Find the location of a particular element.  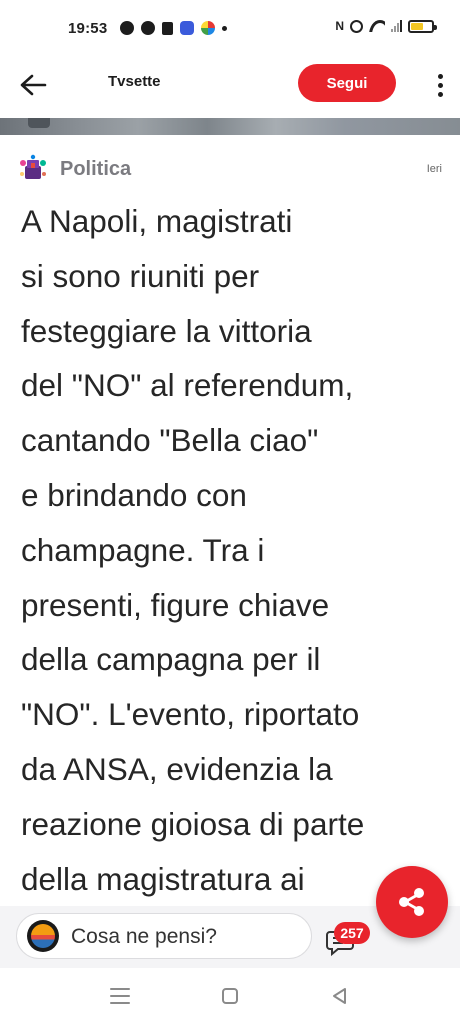

home-button is located at coordinates (230, 996).